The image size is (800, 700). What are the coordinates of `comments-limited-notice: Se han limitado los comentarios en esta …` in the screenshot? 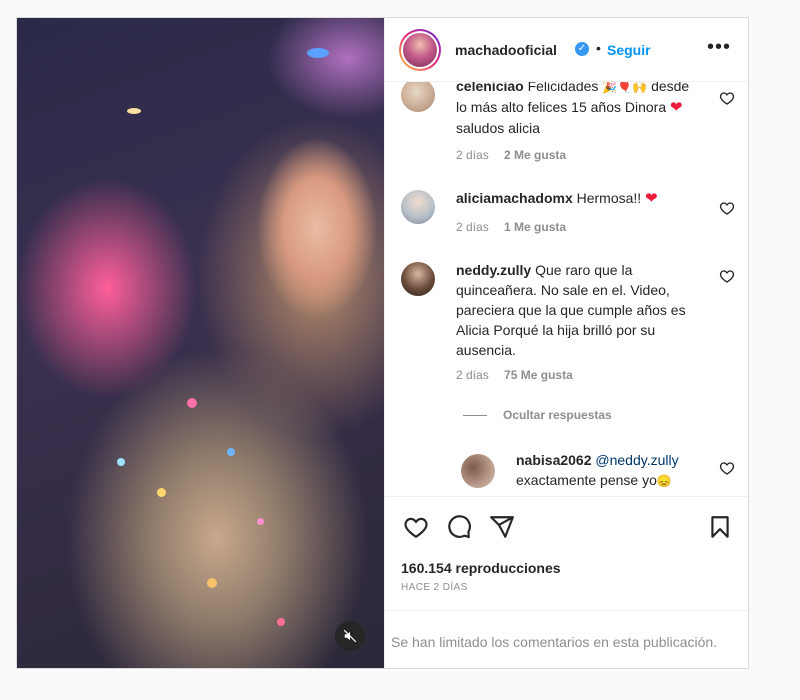 It's located at (566, 639).